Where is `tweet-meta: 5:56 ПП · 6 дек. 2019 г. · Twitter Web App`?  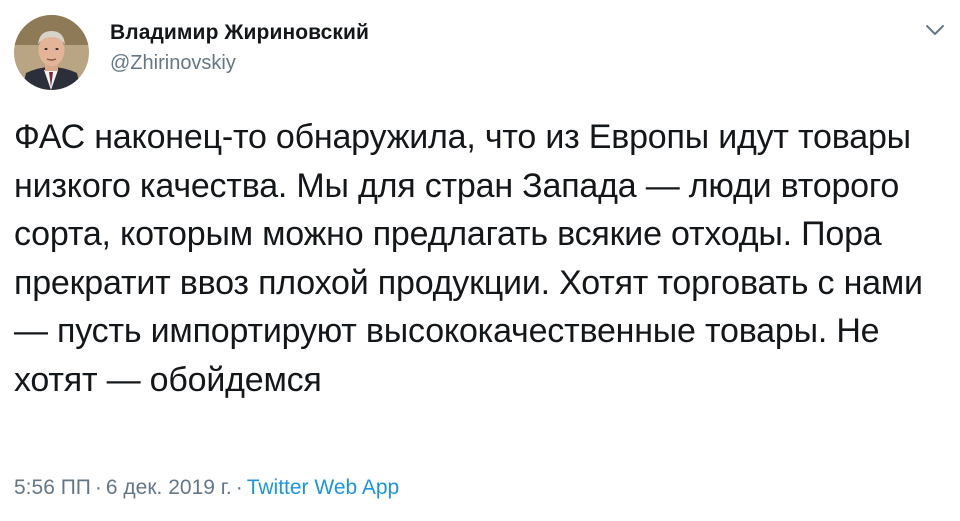 tweet-meta: 5:56 ПП · 6 дек. 2019 г. · Twitter Web App is located at coordinates (206, 488).